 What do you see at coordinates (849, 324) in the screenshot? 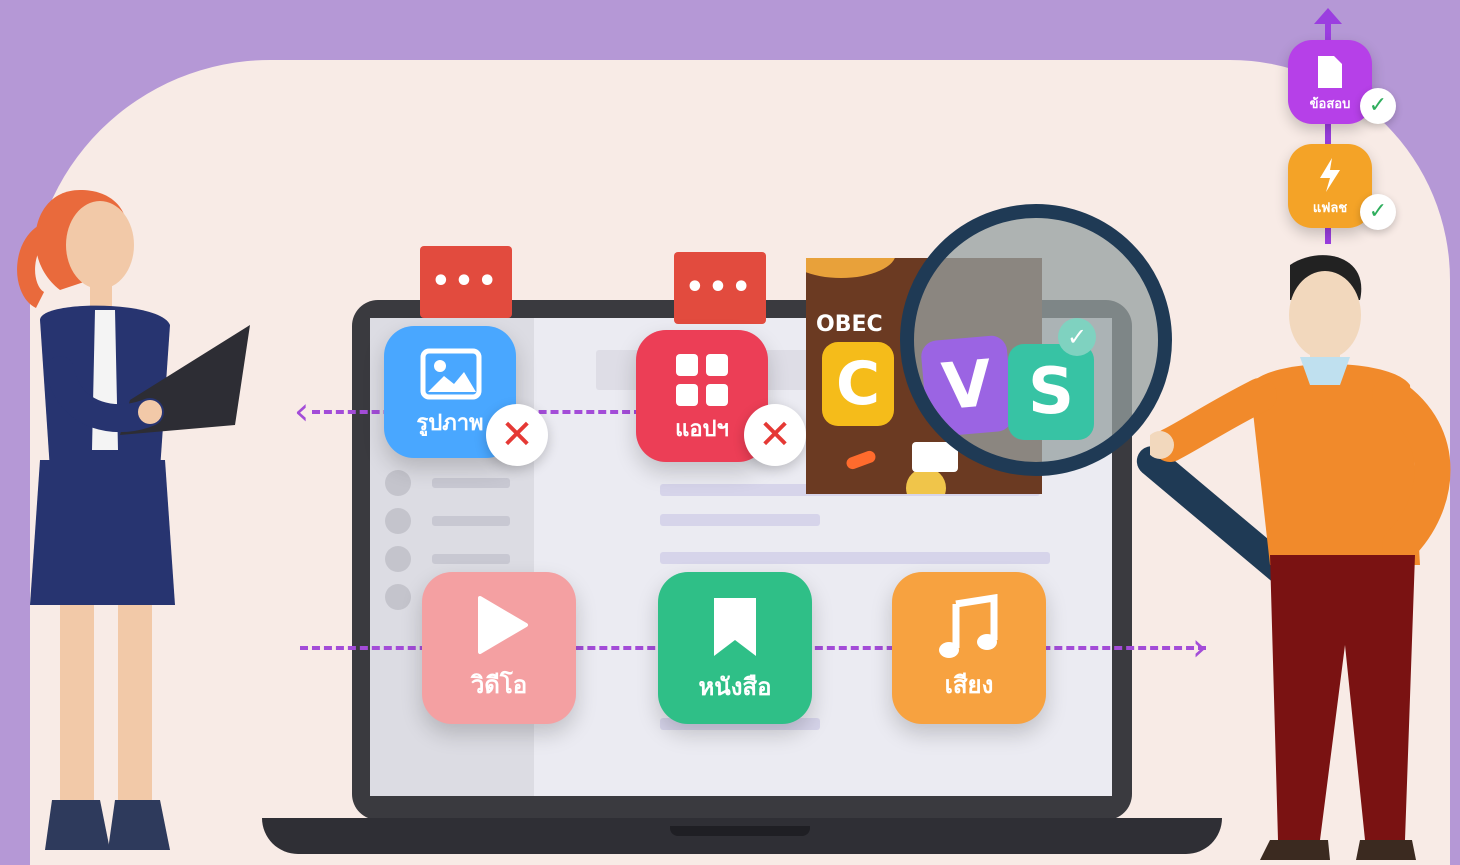
I see `brand-label: OBEC` at bounding box center [849, 324].